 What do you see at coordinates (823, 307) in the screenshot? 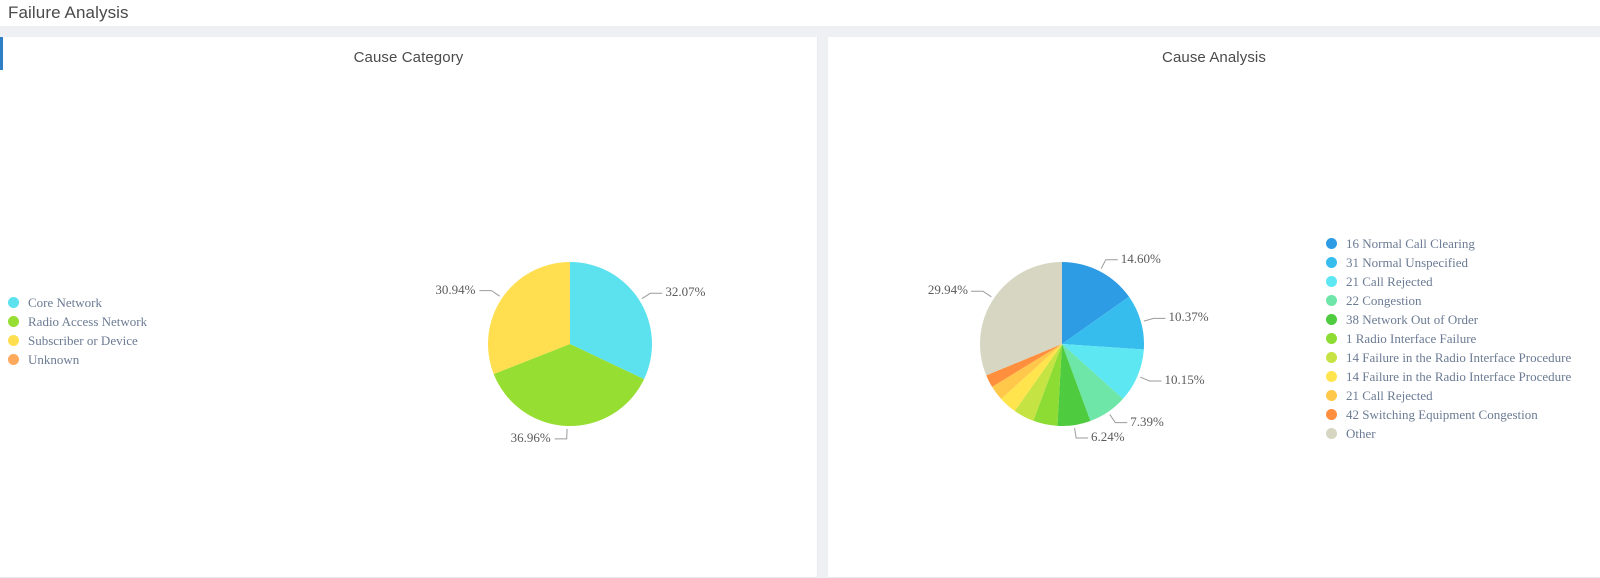
I see `panel-gap` at bounding box center [823, 307].